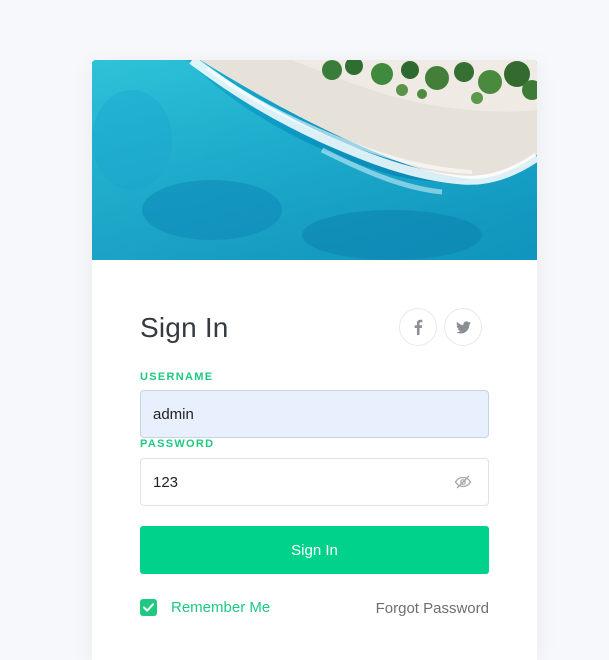 Image resolution: width=609 pixels, height=660 pixels. I want to click on twitter-icon, so click(463, 326).